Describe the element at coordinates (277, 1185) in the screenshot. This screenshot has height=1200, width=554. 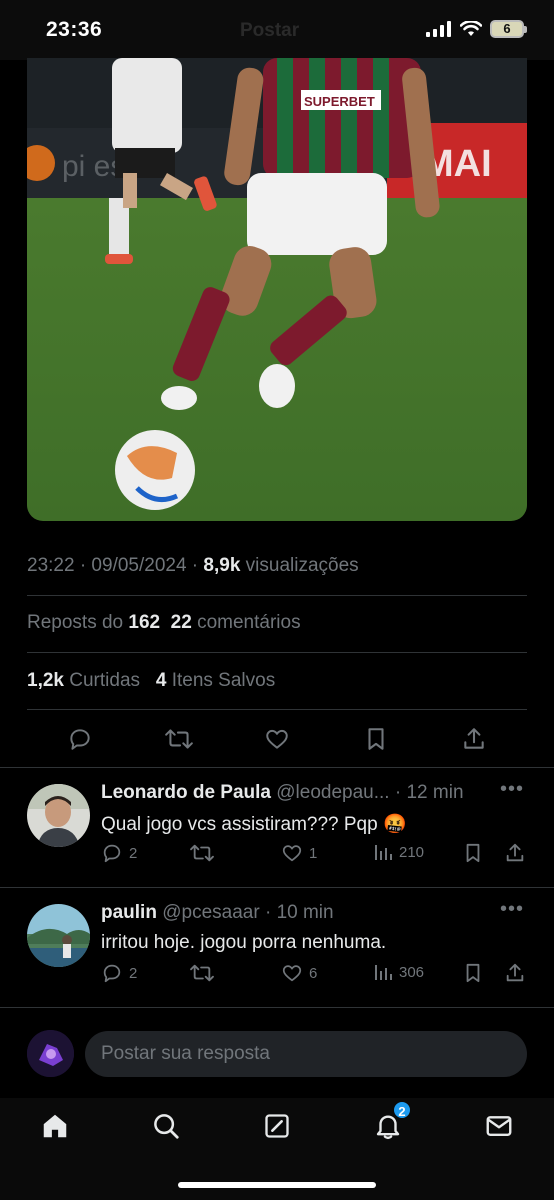
I see `home-indicator` at that location.